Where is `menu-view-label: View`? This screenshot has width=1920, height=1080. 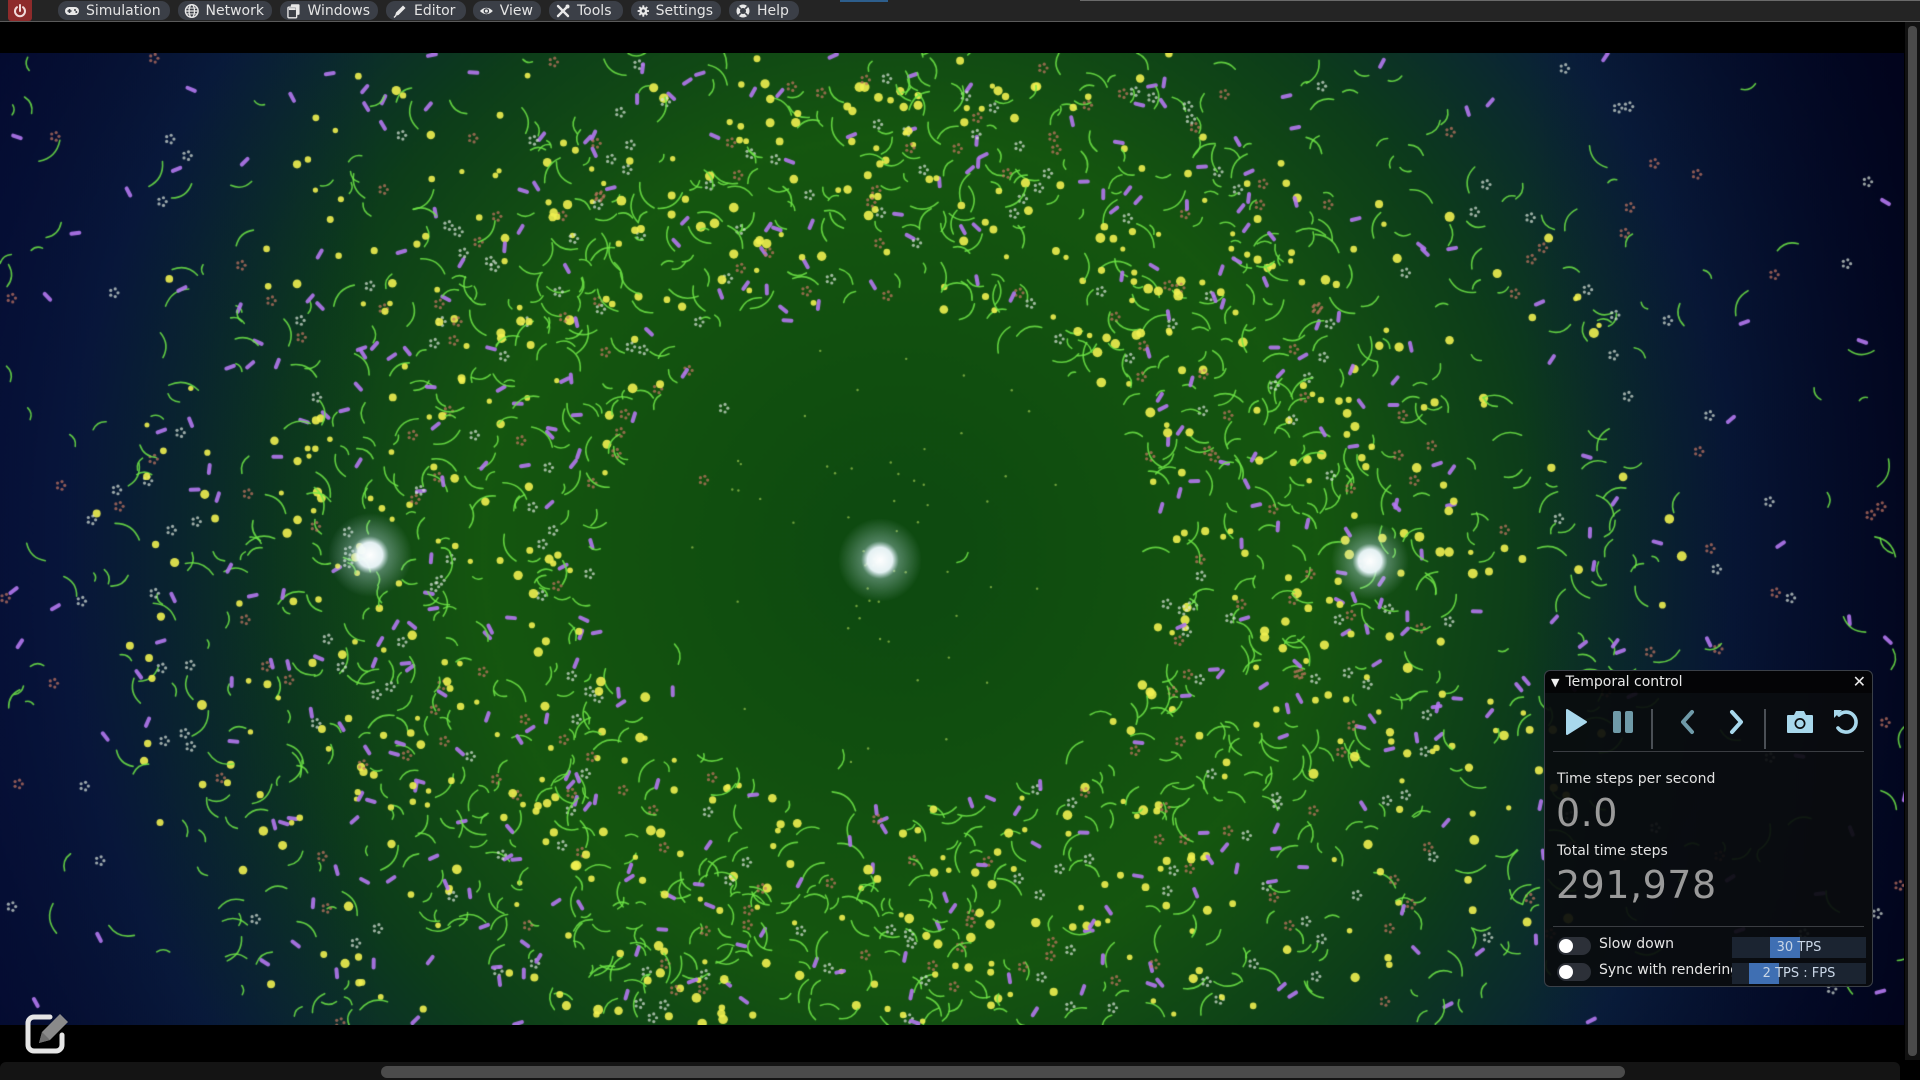 menu-view-label: View is located at coordinates (516, 10).